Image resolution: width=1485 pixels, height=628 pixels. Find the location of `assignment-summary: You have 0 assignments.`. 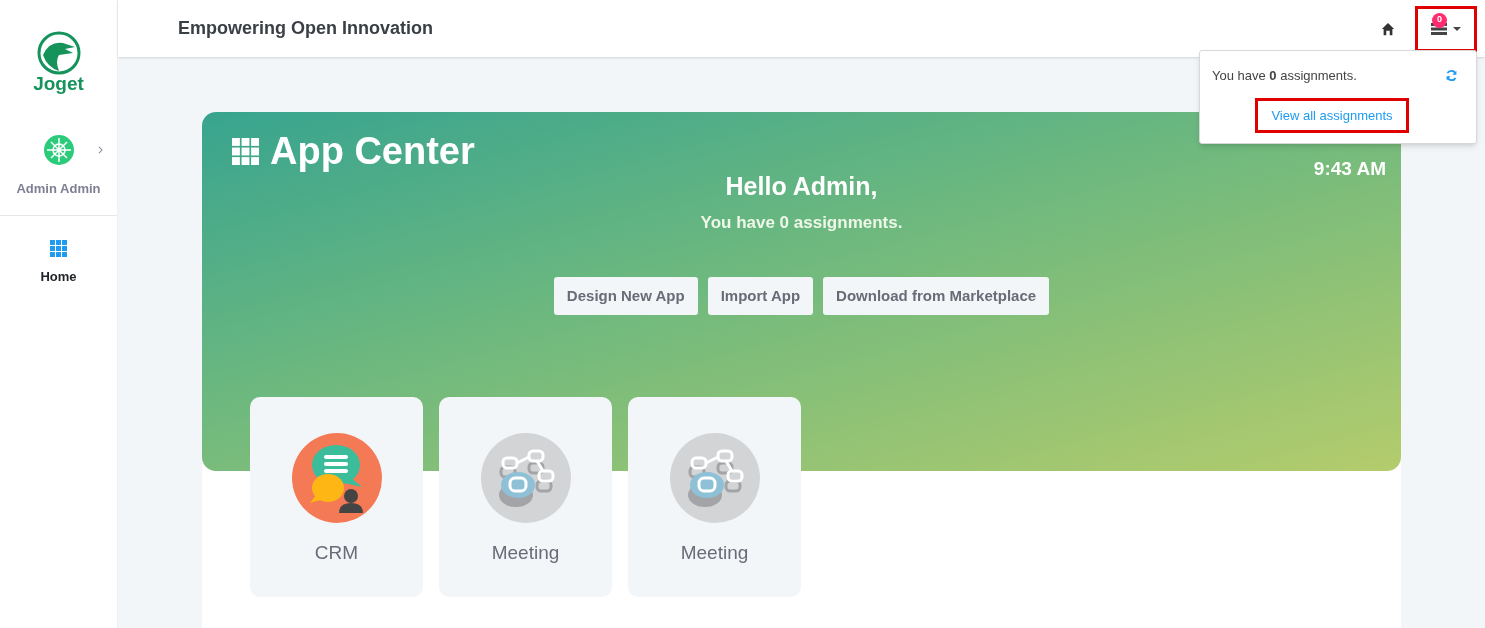

assignment-summary: You have 0 assignments. is located at coordinates (801, 222).